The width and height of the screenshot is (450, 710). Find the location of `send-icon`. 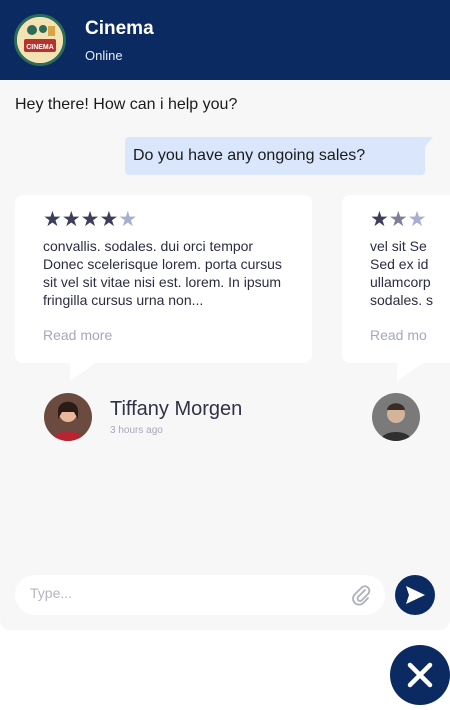

send-icon is located at coordinates (415, 595).